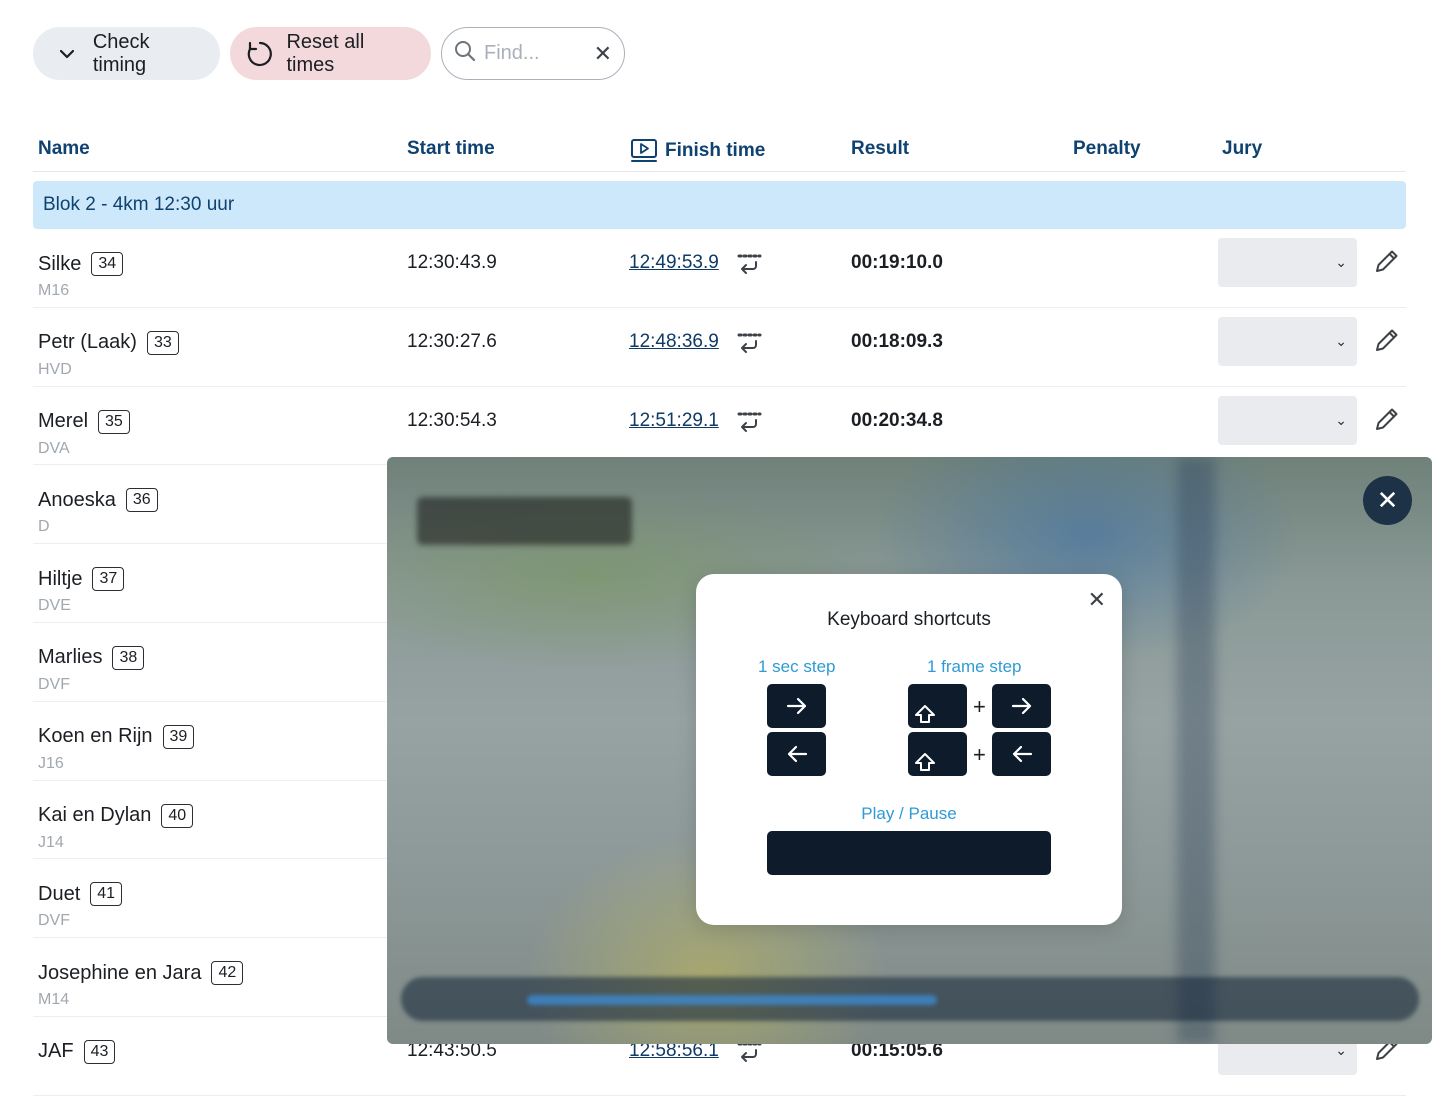 This screenshot has height=1096, width=1456. Describe the element at coordinates (87, 342) in the screenshot. I see `athlete-name: Petr (Laak)` at that location.